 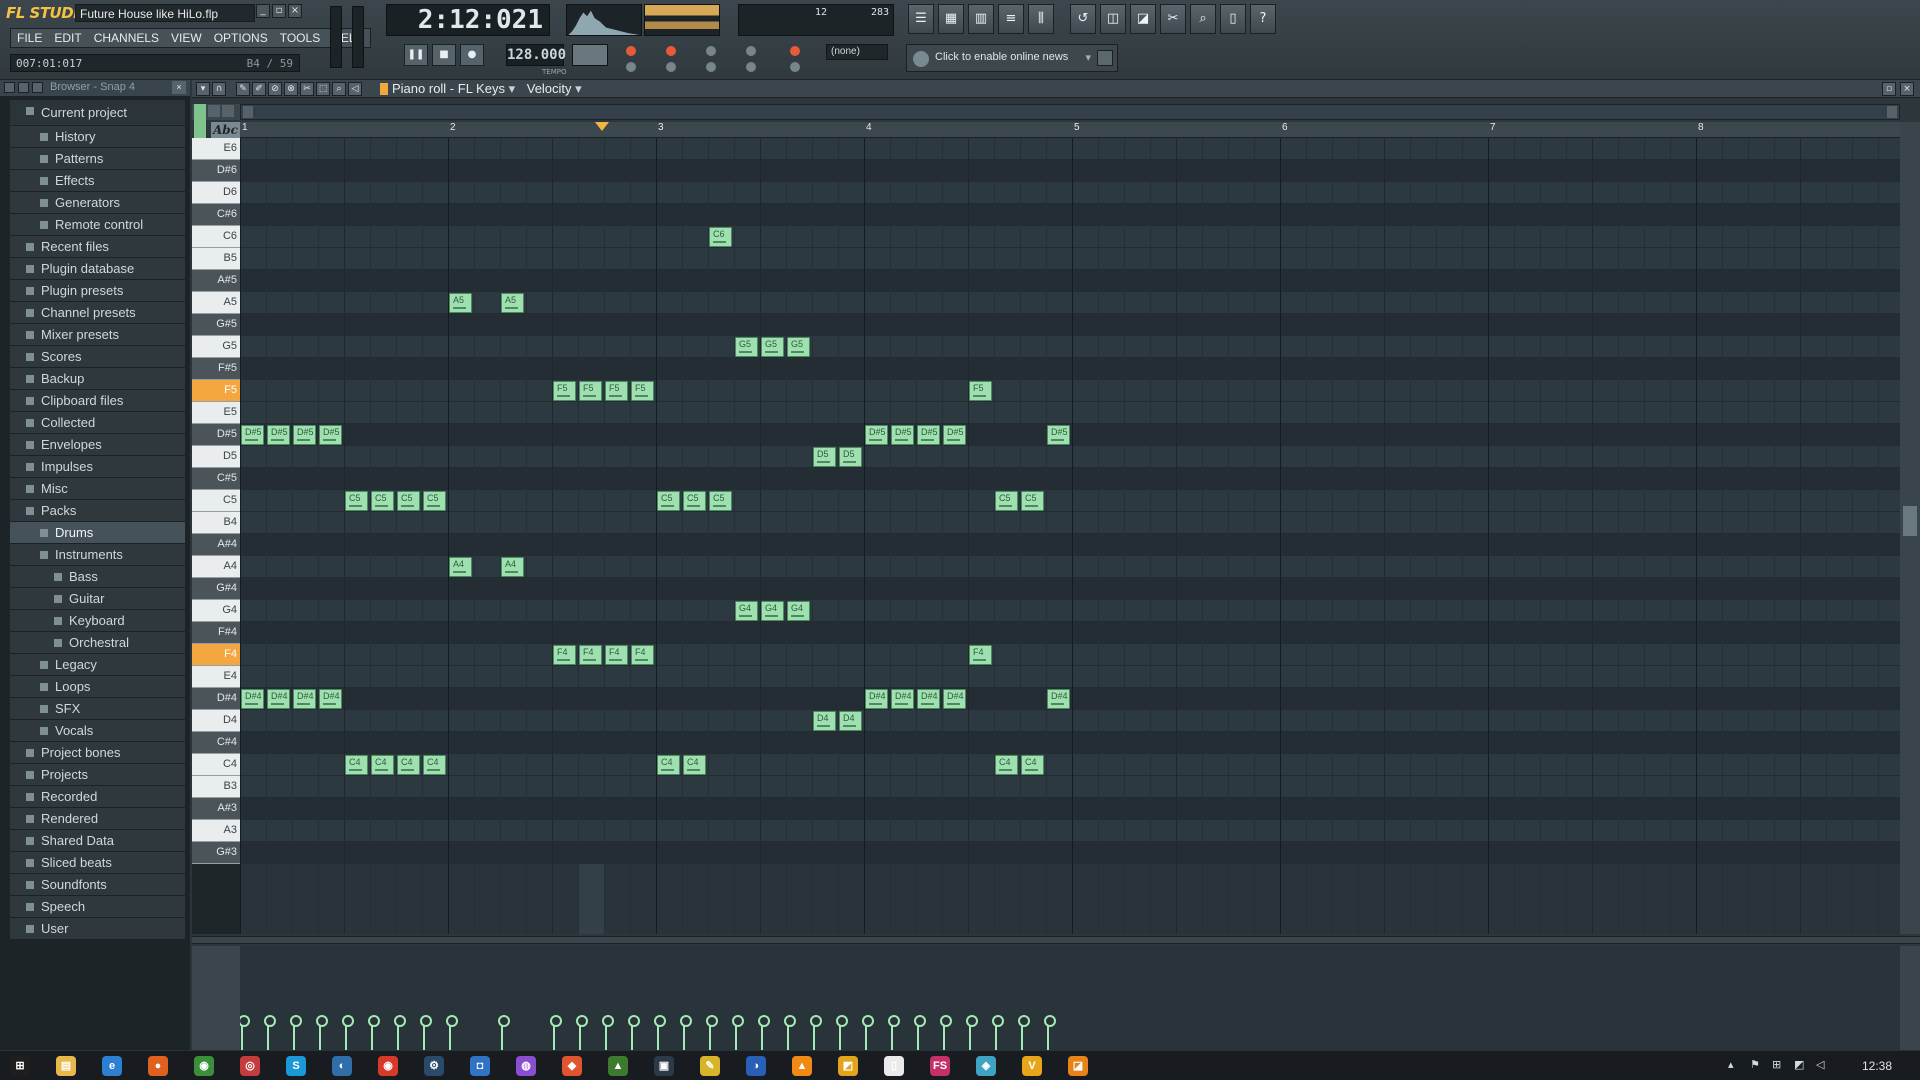 What do you see at coordinates (203, 89) in the screenshot?
I see `menu-icon: ▾` at bounding box center [203, 89].